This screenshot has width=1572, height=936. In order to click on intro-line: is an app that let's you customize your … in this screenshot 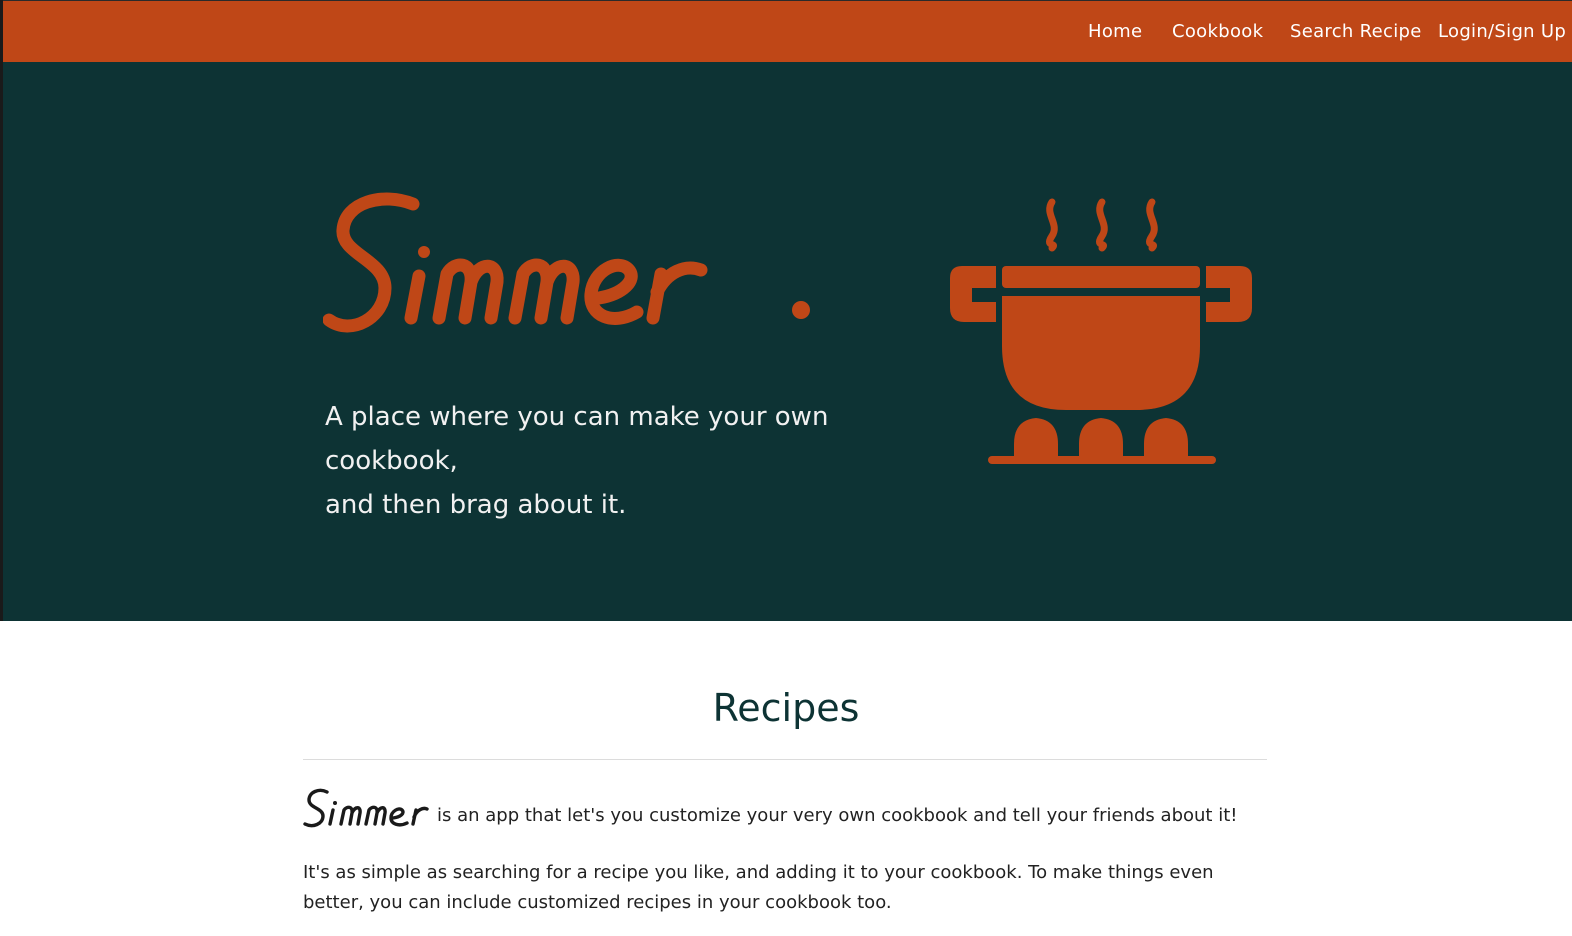, I will do `click(785, 809)`.